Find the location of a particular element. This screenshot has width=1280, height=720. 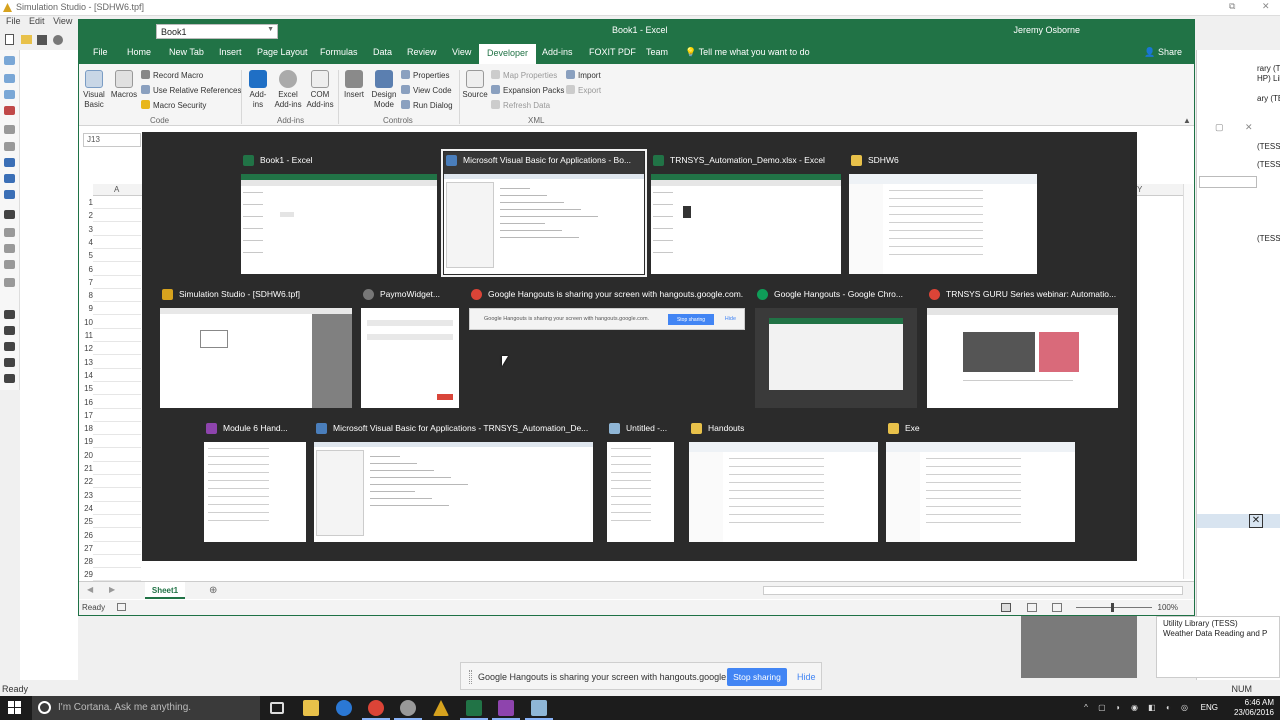

close-icon: ✕ is located at coordinates (1266, 6).